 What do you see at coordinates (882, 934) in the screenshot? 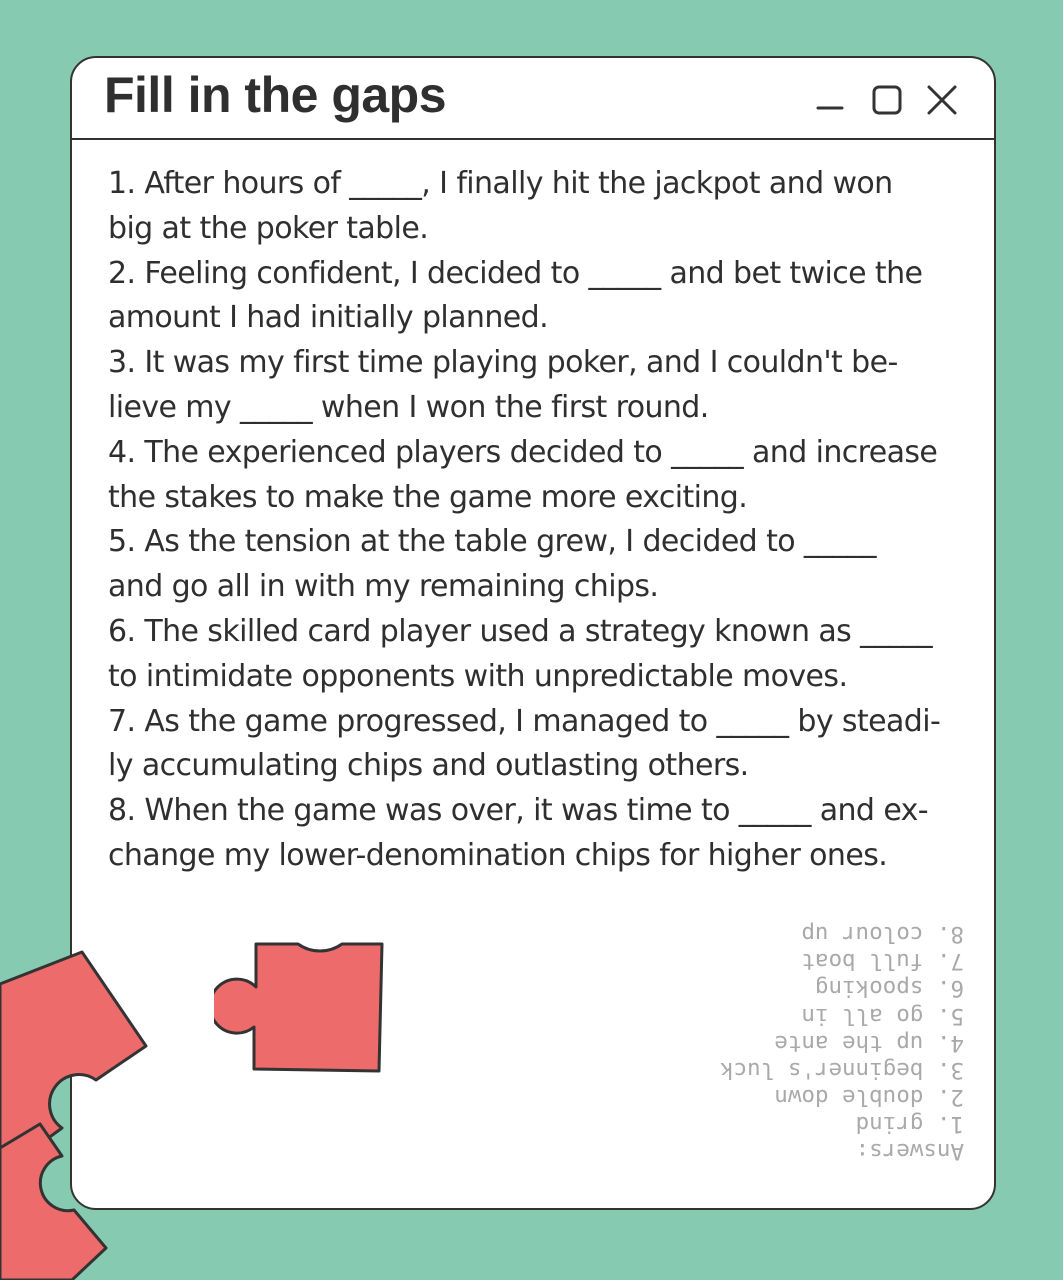
I see `answer-item: 8. colour up` at bounding box center [882, 934].